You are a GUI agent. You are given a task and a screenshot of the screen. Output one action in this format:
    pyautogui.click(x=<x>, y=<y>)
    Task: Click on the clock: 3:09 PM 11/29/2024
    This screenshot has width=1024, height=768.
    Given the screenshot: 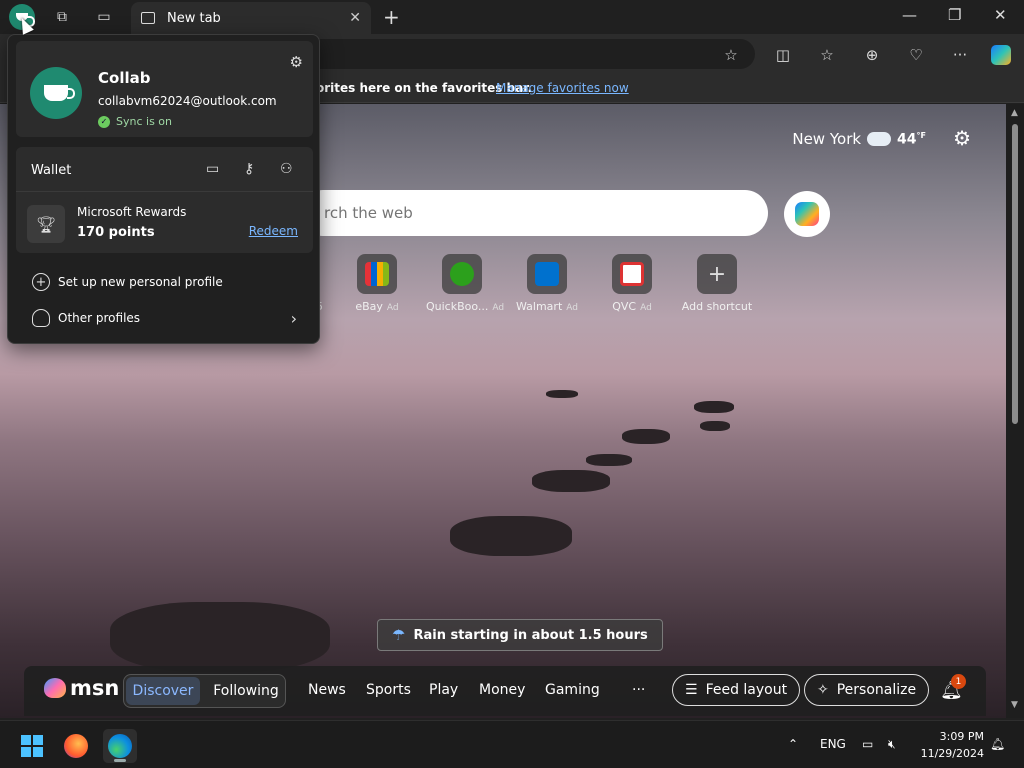 What is the action you would take?
    pyautogui.click(x=952, y=745)
    